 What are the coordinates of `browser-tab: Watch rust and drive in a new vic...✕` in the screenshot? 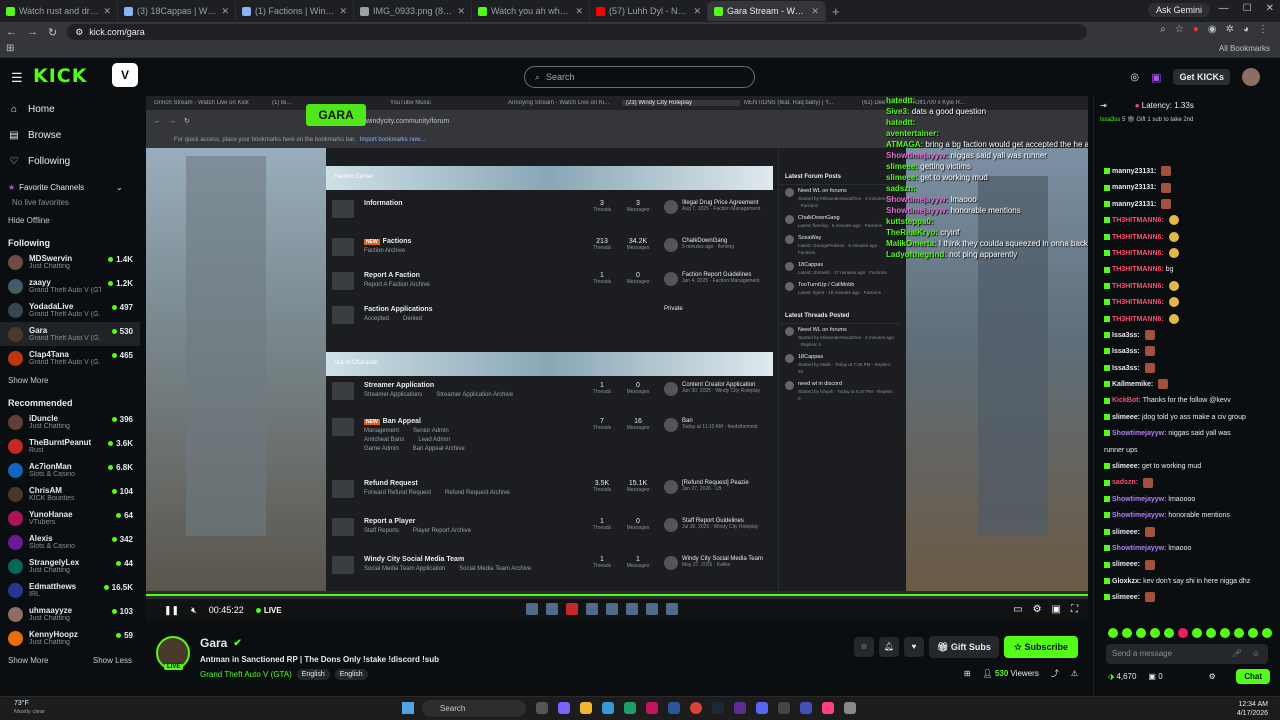 It's located at (59, 11).